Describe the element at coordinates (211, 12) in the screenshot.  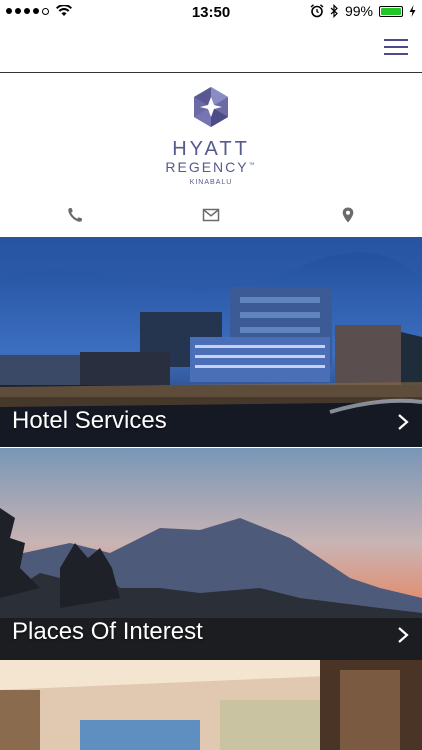
I see `status-bar: 13:50 99%` at that location.